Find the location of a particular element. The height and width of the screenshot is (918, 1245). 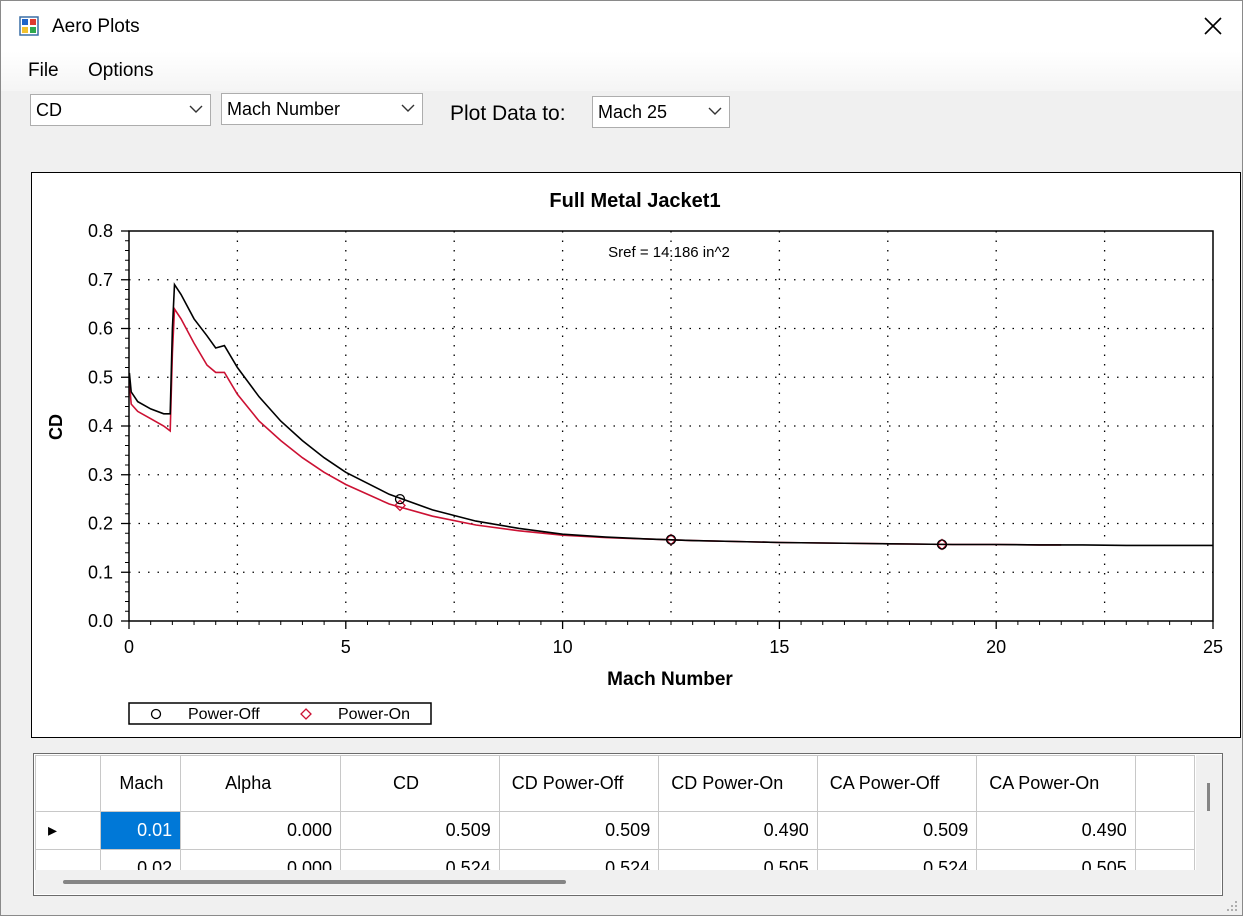

cell-cd: 0.509 is located at coordinates (420, 830).